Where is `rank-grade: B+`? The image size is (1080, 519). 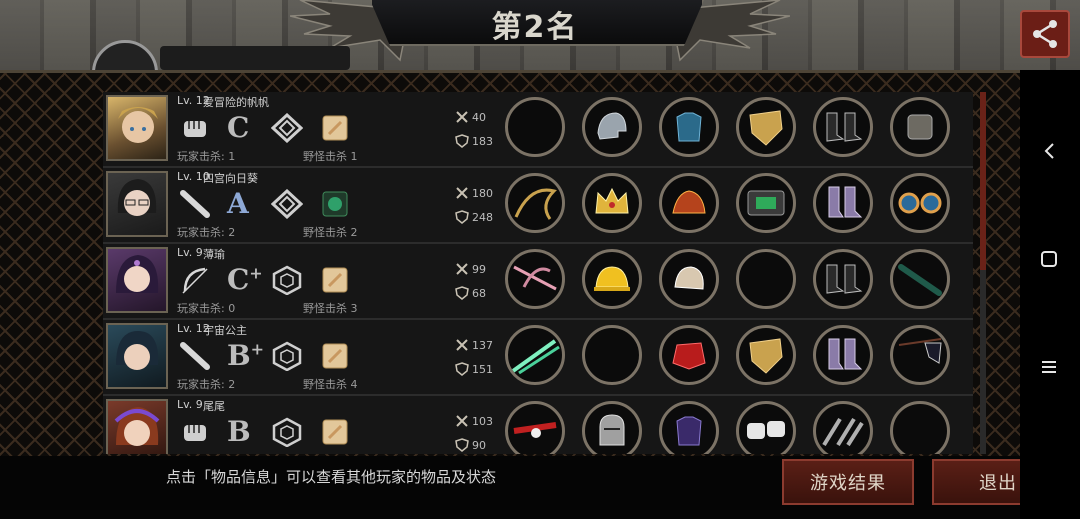
rank-grade: B+ is located at coordinates (247, 356).